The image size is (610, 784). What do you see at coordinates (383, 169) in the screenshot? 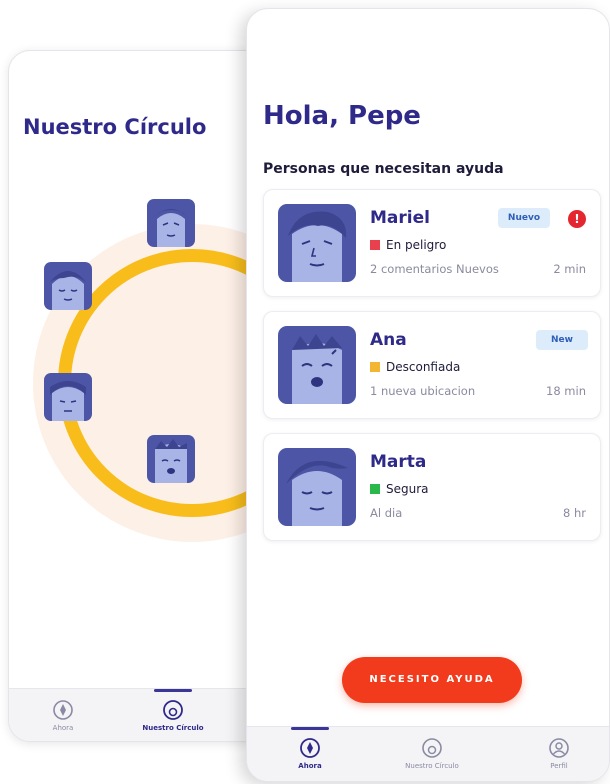
I see `section-title: Personas que necesitan ayuda` at bounding box center [383, 169].